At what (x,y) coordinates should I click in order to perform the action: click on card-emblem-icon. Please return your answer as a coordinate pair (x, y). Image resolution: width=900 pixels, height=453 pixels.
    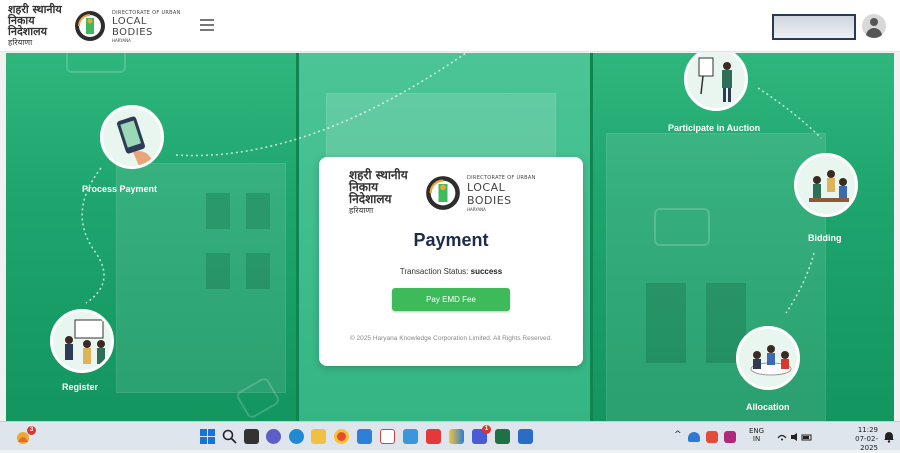
    Looking at the image, I should click on (443, 193).